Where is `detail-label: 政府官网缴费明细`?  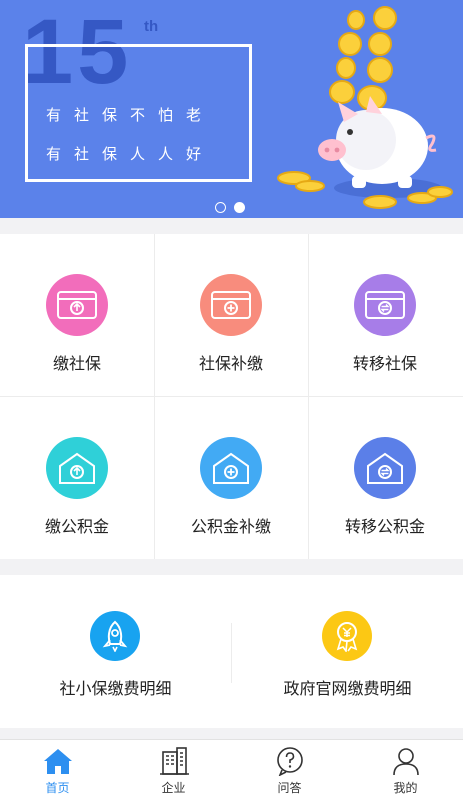
detail-label: 政府官网缴费明细 is located at coordinates (347, 688).